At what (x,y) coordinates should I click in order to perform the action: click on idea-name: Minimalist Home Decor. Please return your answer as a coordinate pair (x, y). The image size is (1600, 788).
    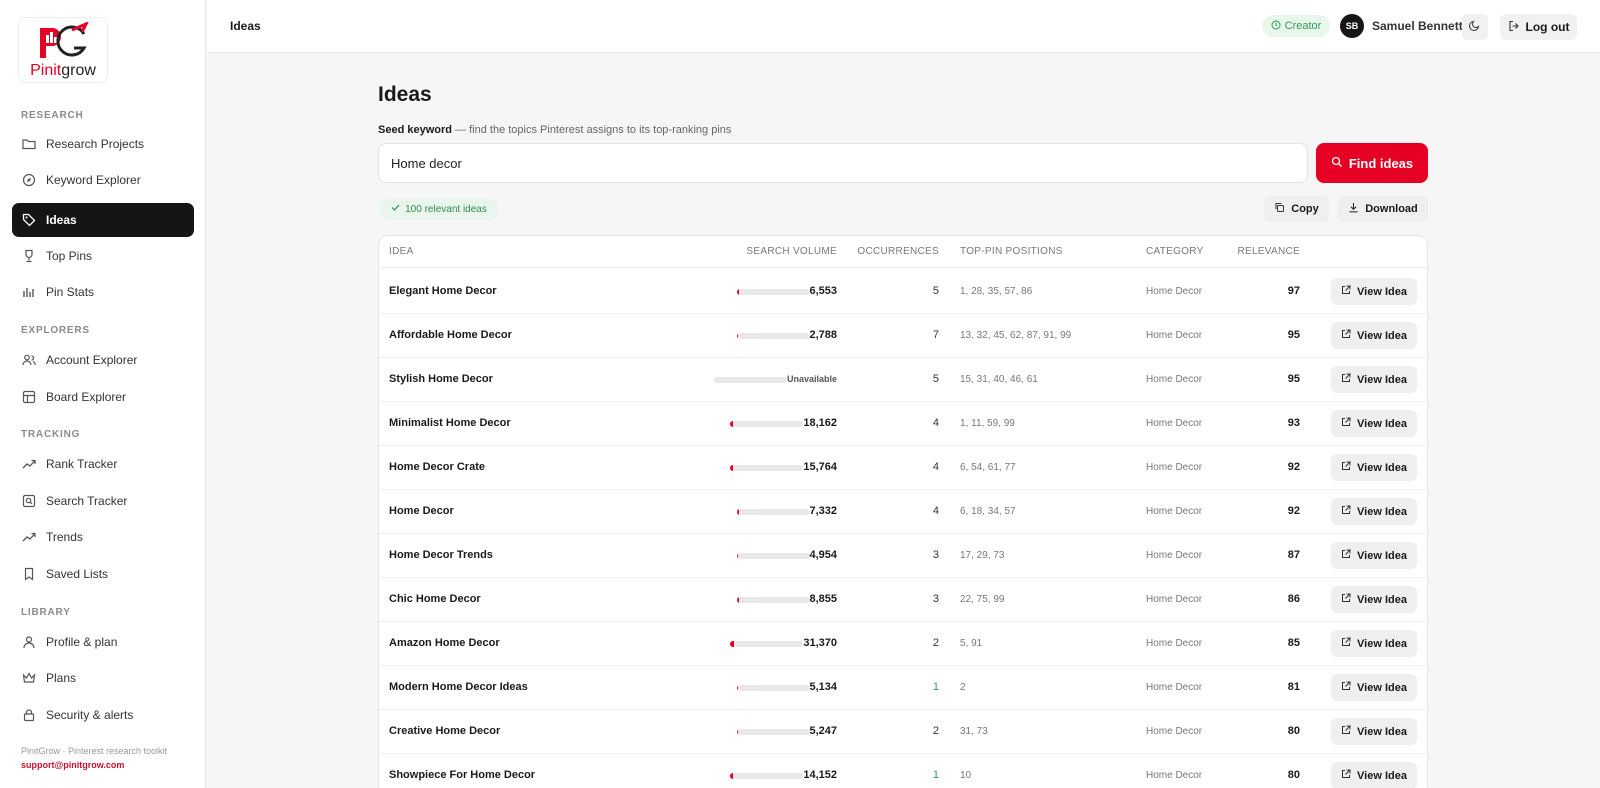
    Looking at the image, I should click on (450, 423).